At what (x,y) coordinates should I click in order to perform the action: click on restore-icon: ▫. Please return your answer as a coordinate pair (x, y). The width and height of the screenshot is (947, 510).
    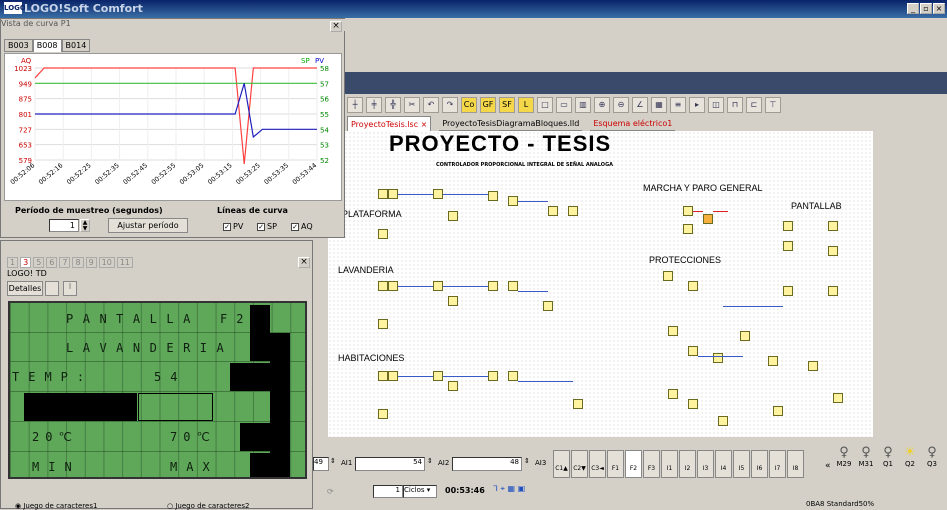
    Looking at the image, I should click on (926, 8).